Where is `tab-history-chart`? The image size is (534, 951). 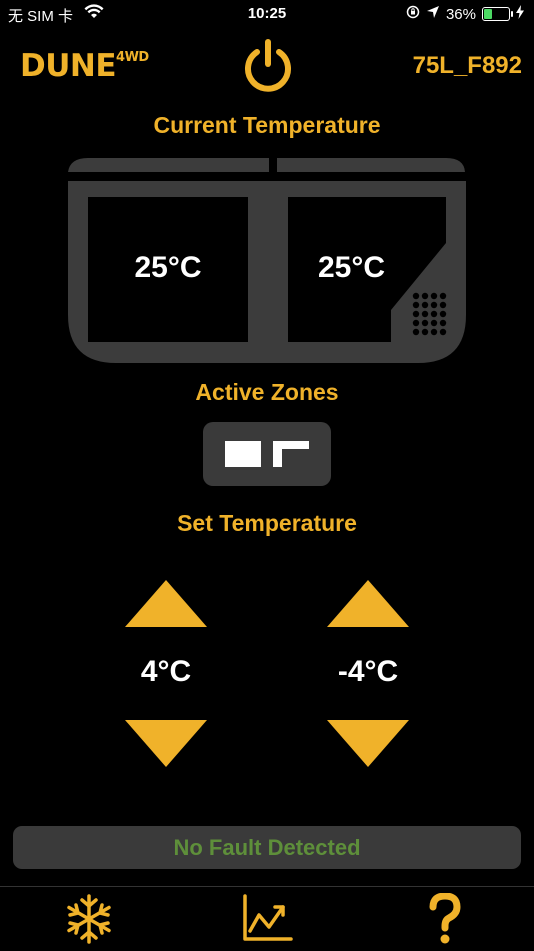
tab-history-chart is located at coordinates (267, 919).